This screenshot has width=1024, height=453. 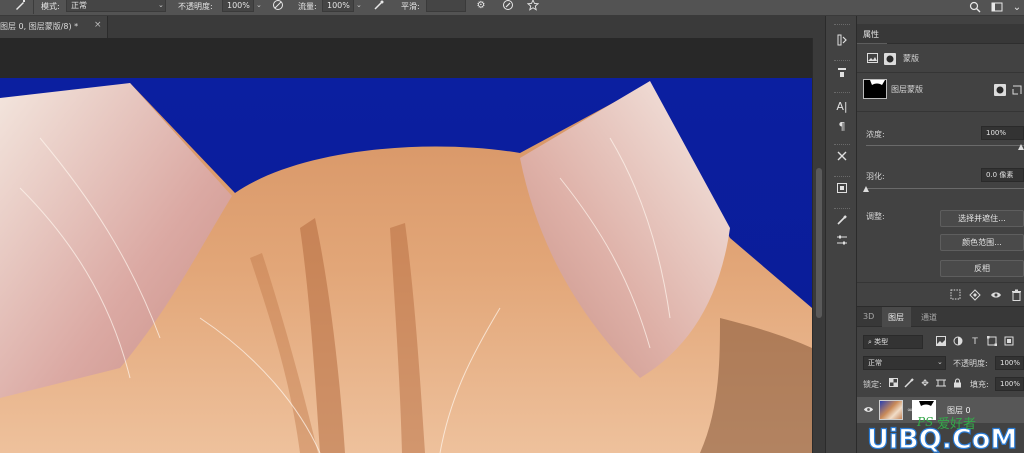 I want to click on opacity-dropdown-icon: ⌄, so click(x=259, y=5).